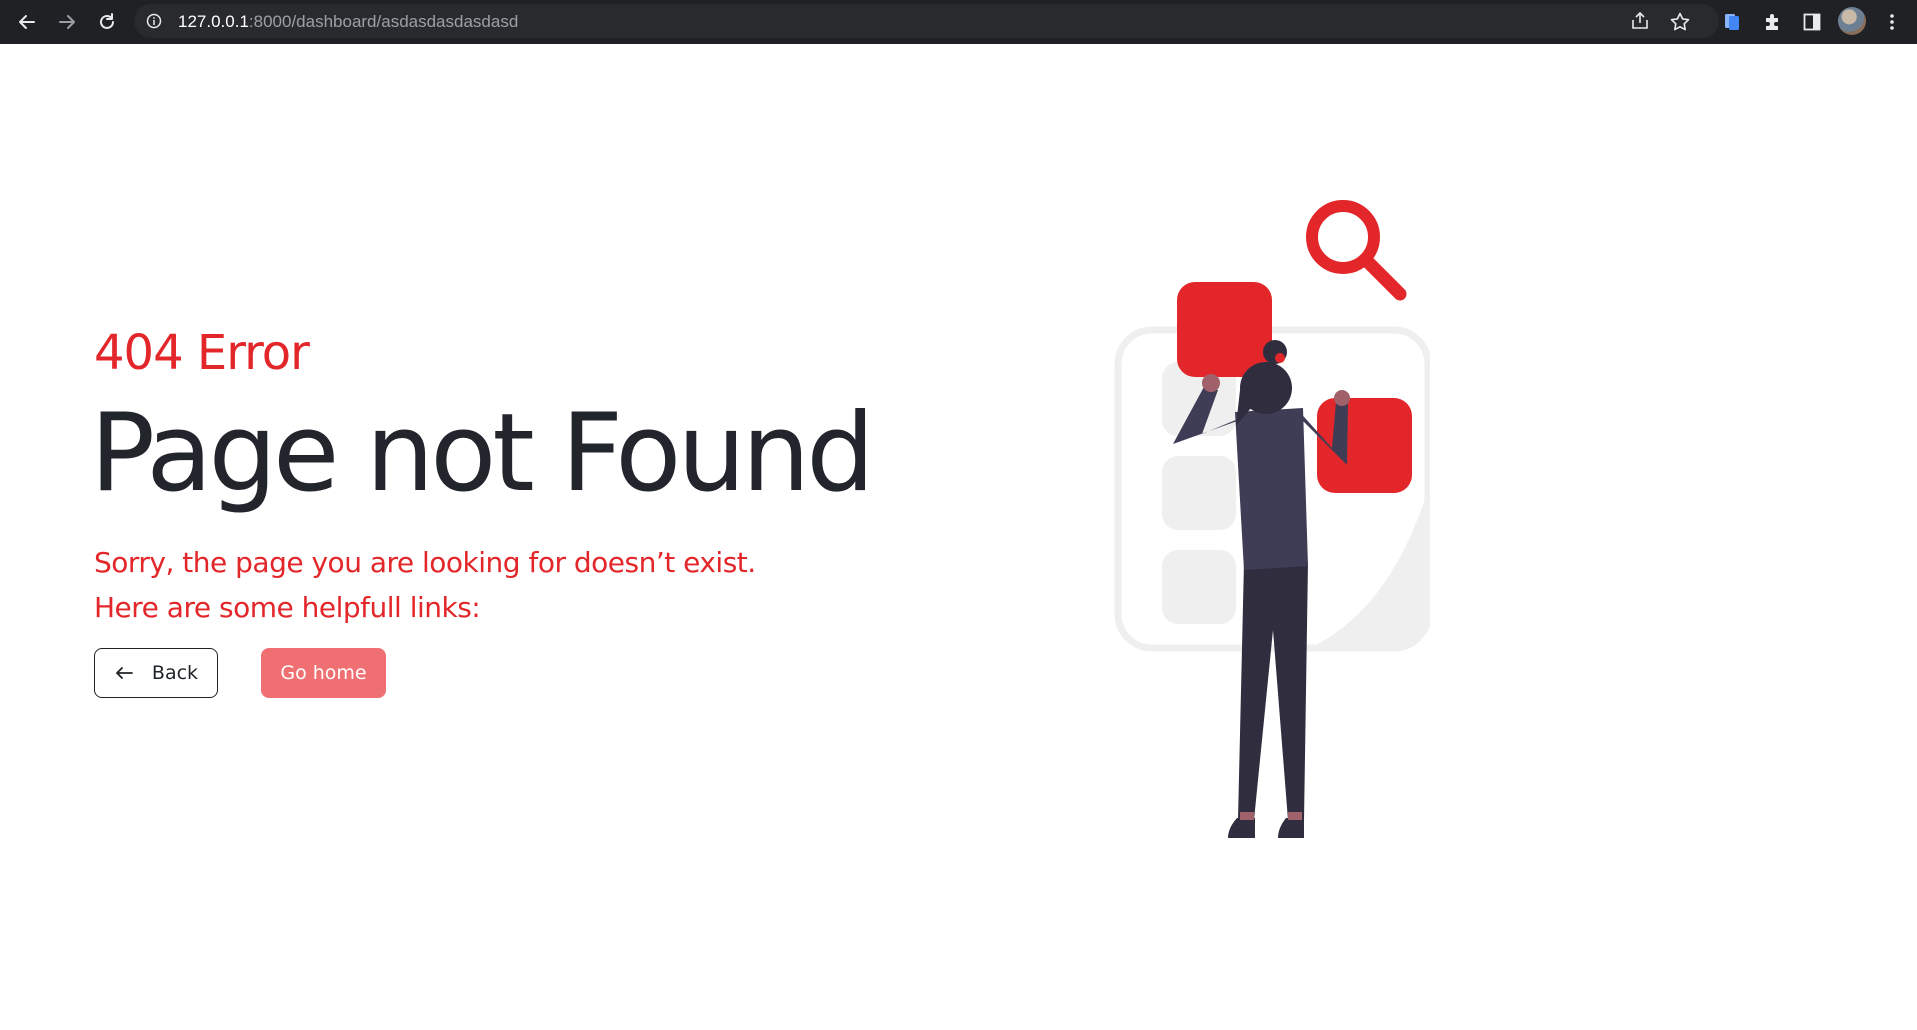 This screenshot has height=1030, width=1917. I want to click on arrow-right-icon, so click(67, 22).